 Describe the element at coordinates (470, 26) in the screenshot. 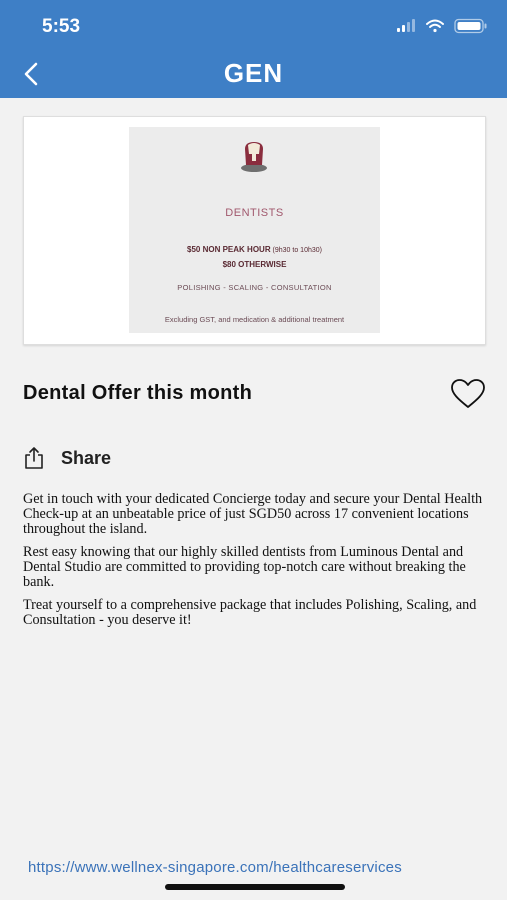

I see `battery-icon` at that location.